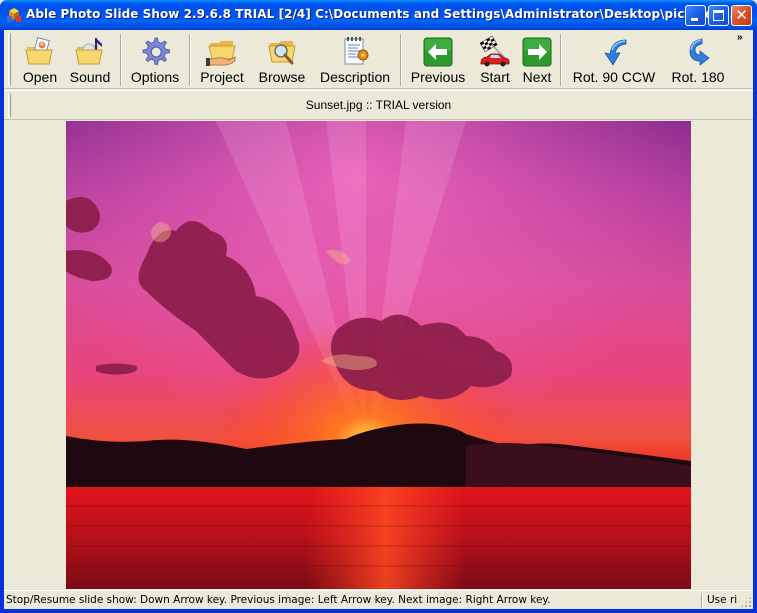  What do you see at coordinates (222, 77) in the screenshot?
I see `project-label: Project` at bounding box center [222, 77].